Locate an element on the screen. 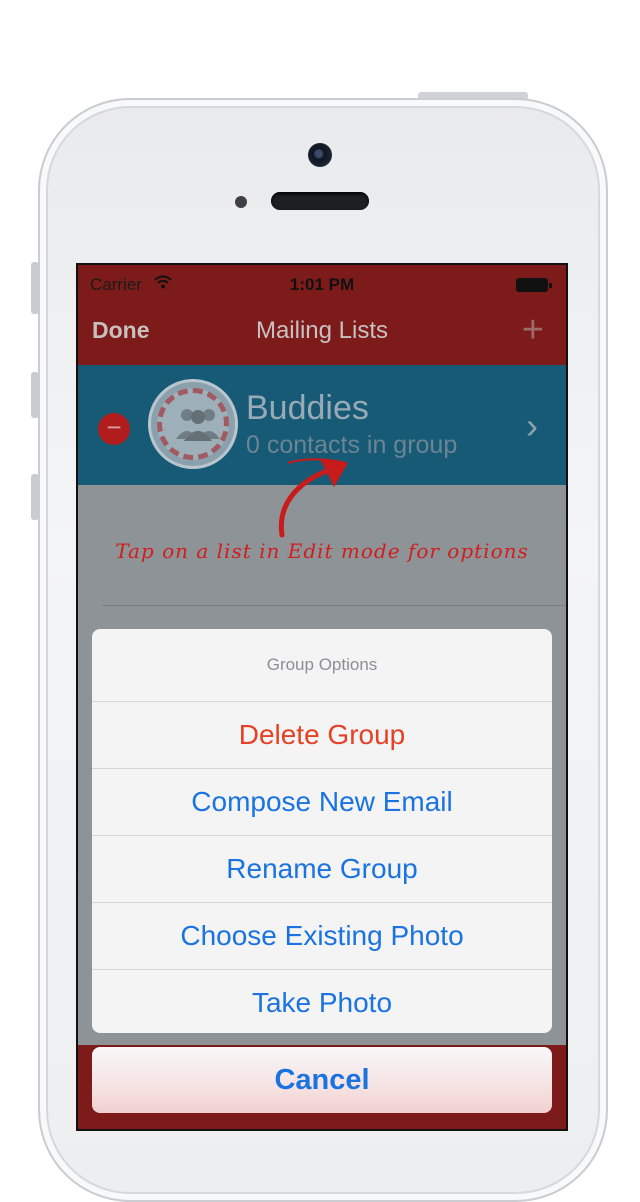 The height and width of the screenshot is (1202, 640). earpiece-speaker is located at coordinates (320, 201).